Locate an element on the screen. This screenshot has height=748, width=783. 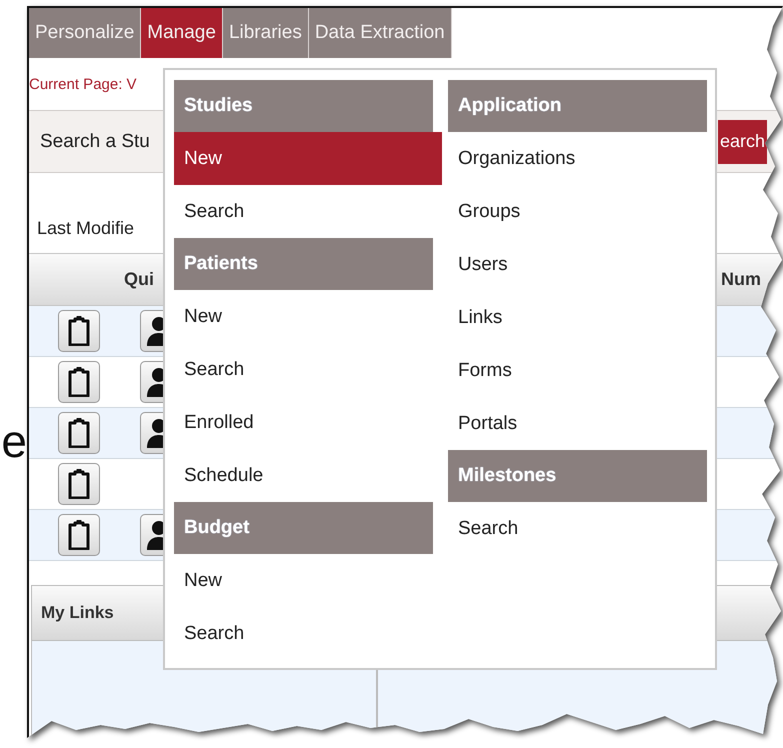
search-button: earch is located at coordinates (742, 142).